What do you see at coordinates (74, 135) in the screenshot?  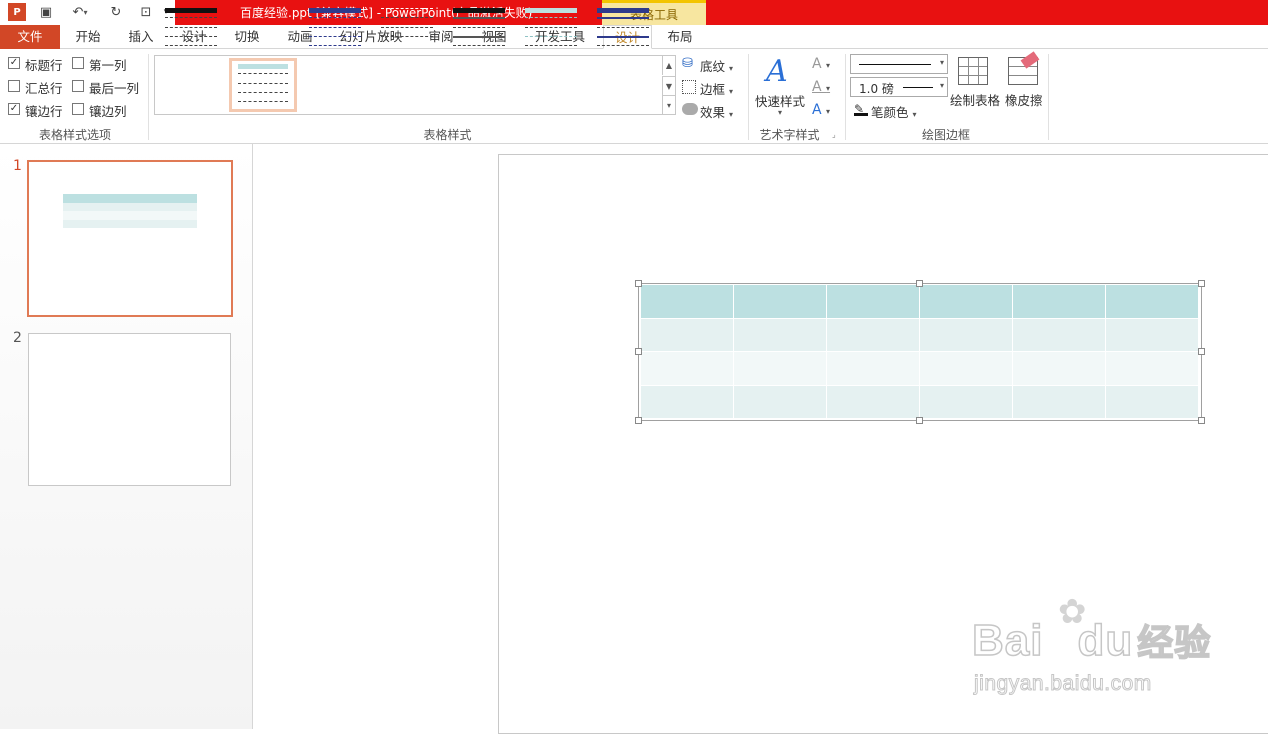 I see `table-style-options-group-label: 表格样式选项` at bounding box center [74, 135].